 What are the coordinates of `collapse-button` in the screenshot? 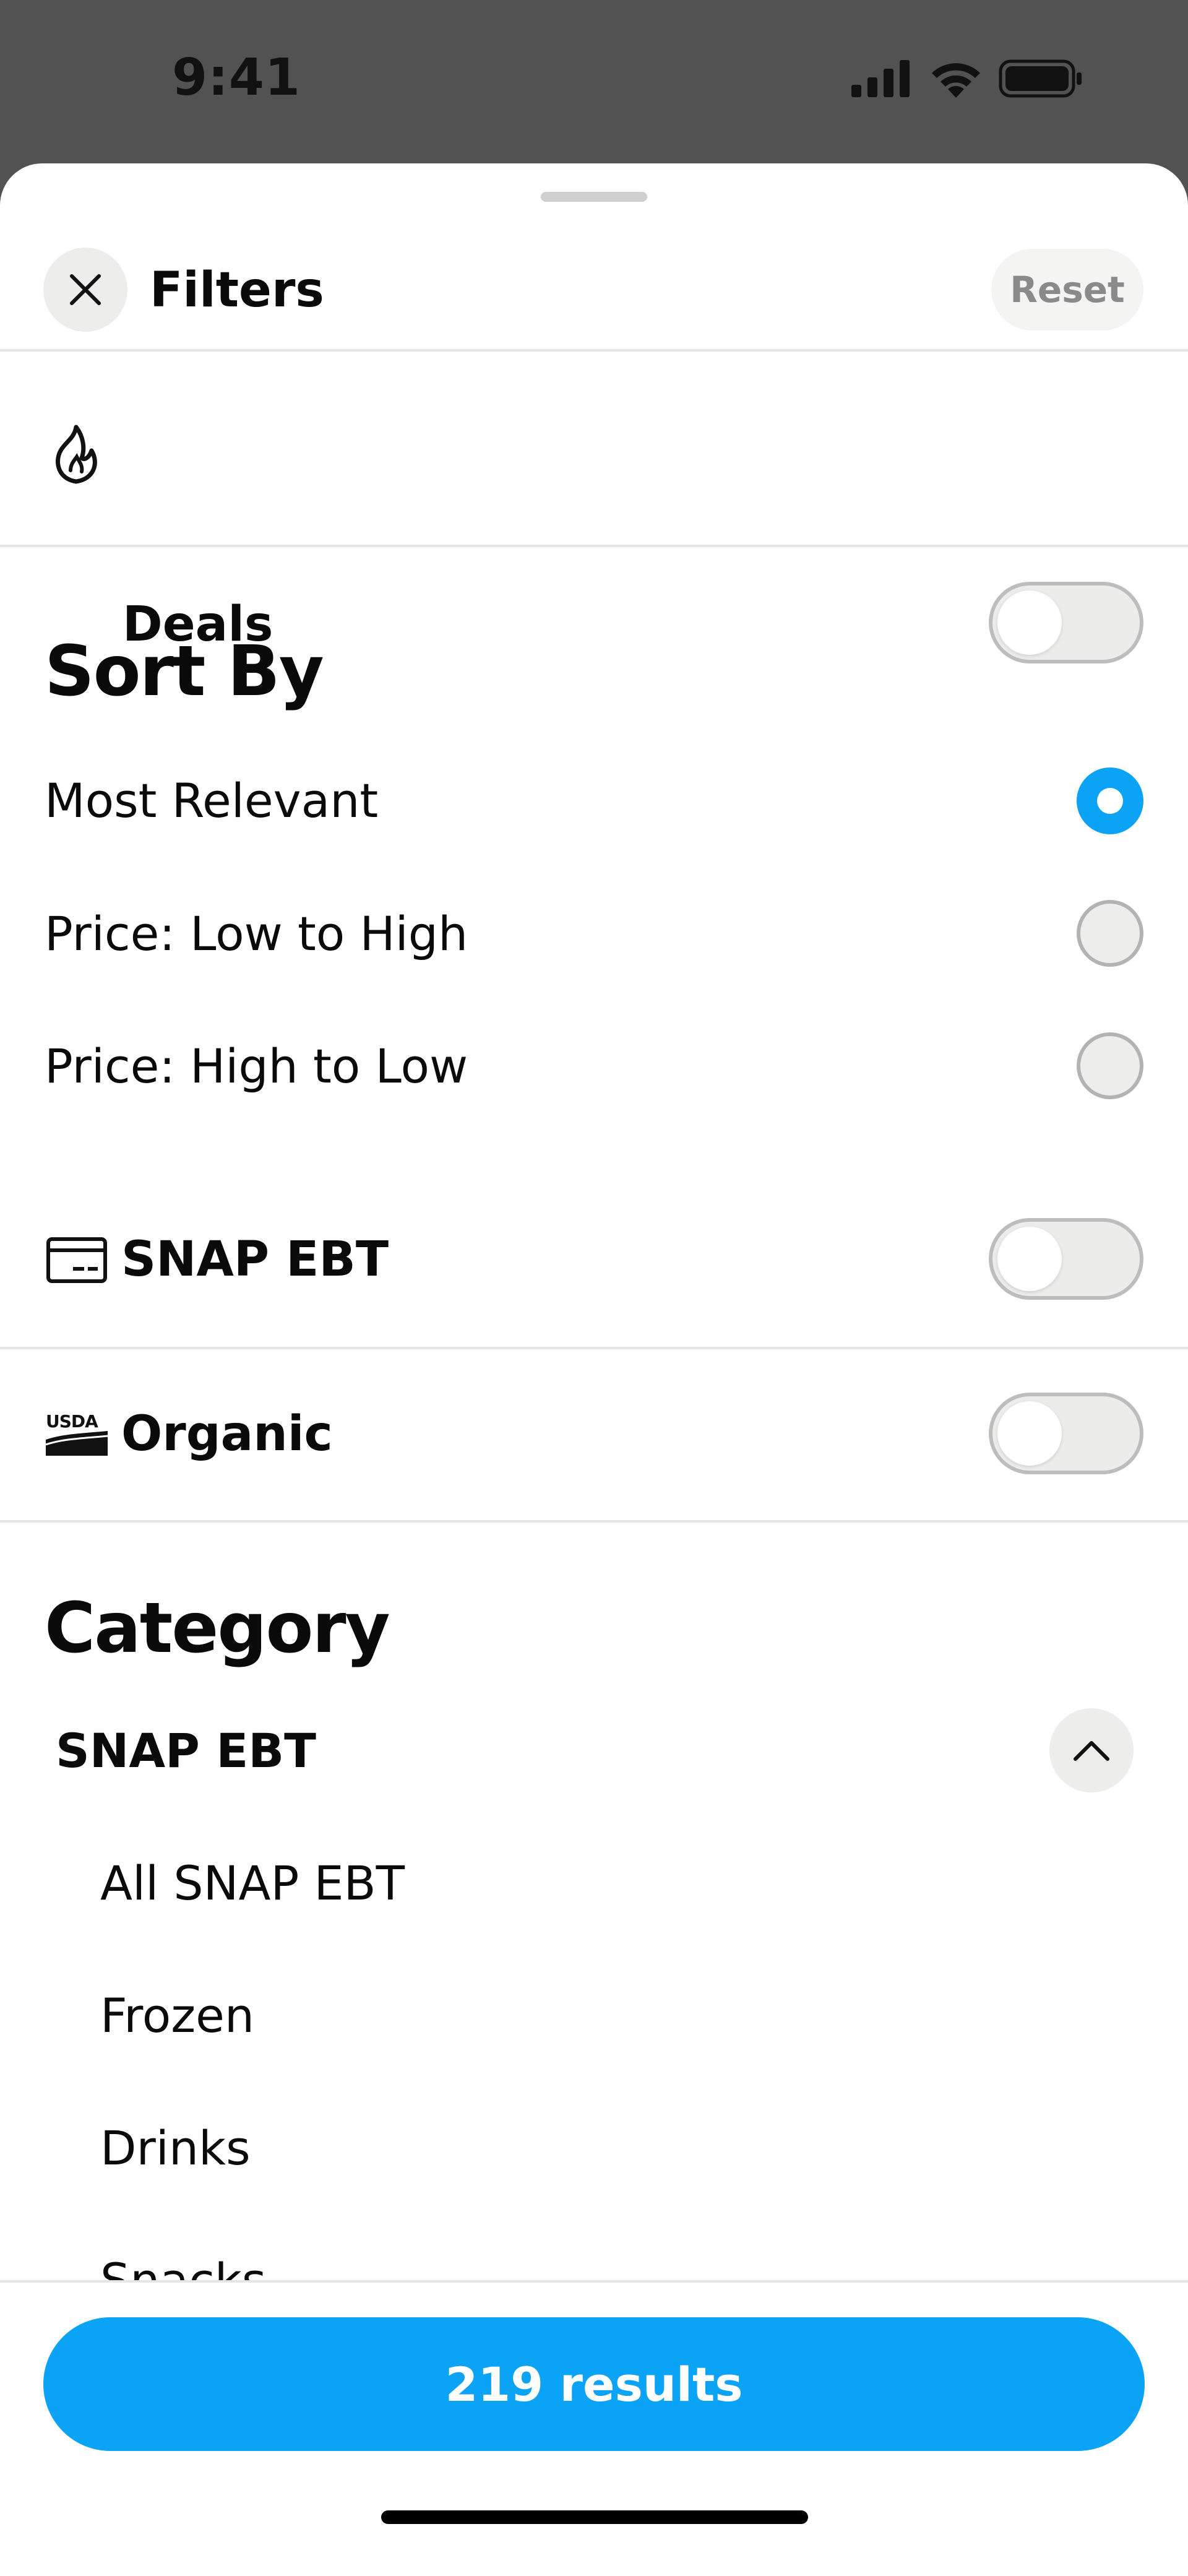 It's located at (1091, 1750).